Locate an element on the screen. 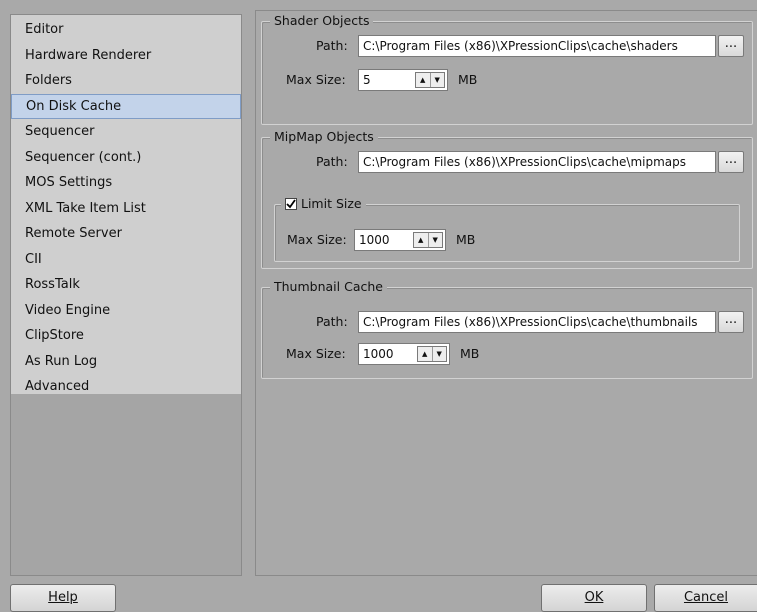 This screenshot has height=612, width=757. sidebar-item-rosstalk: RossTalk is located at coordinates (126, 285).